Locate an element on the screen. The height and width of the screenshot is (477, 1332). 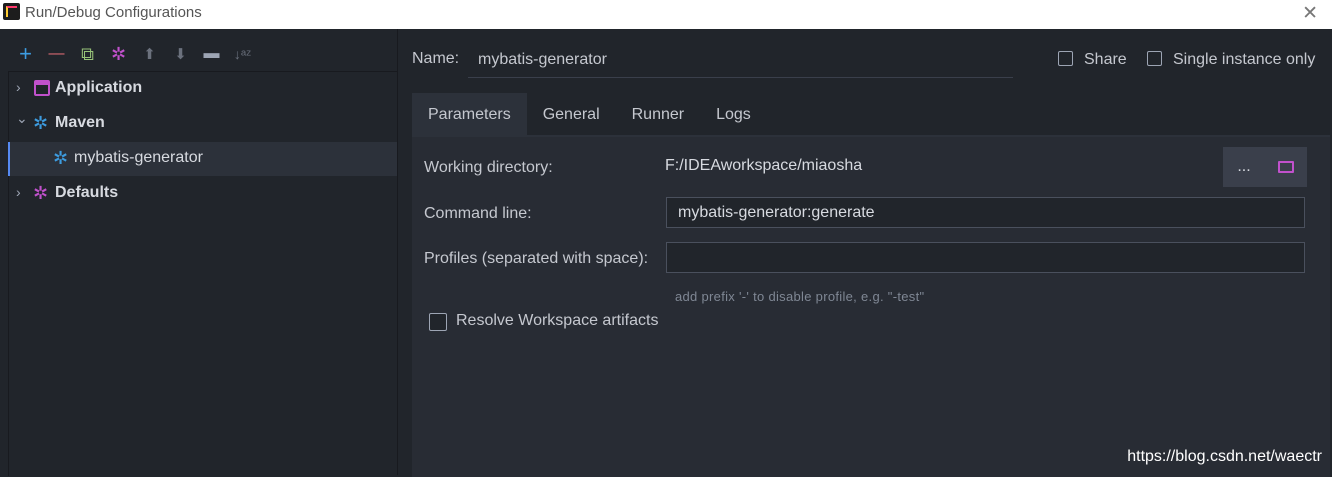
move-up-icon: ⬆ is located at coordinates (149, 54).